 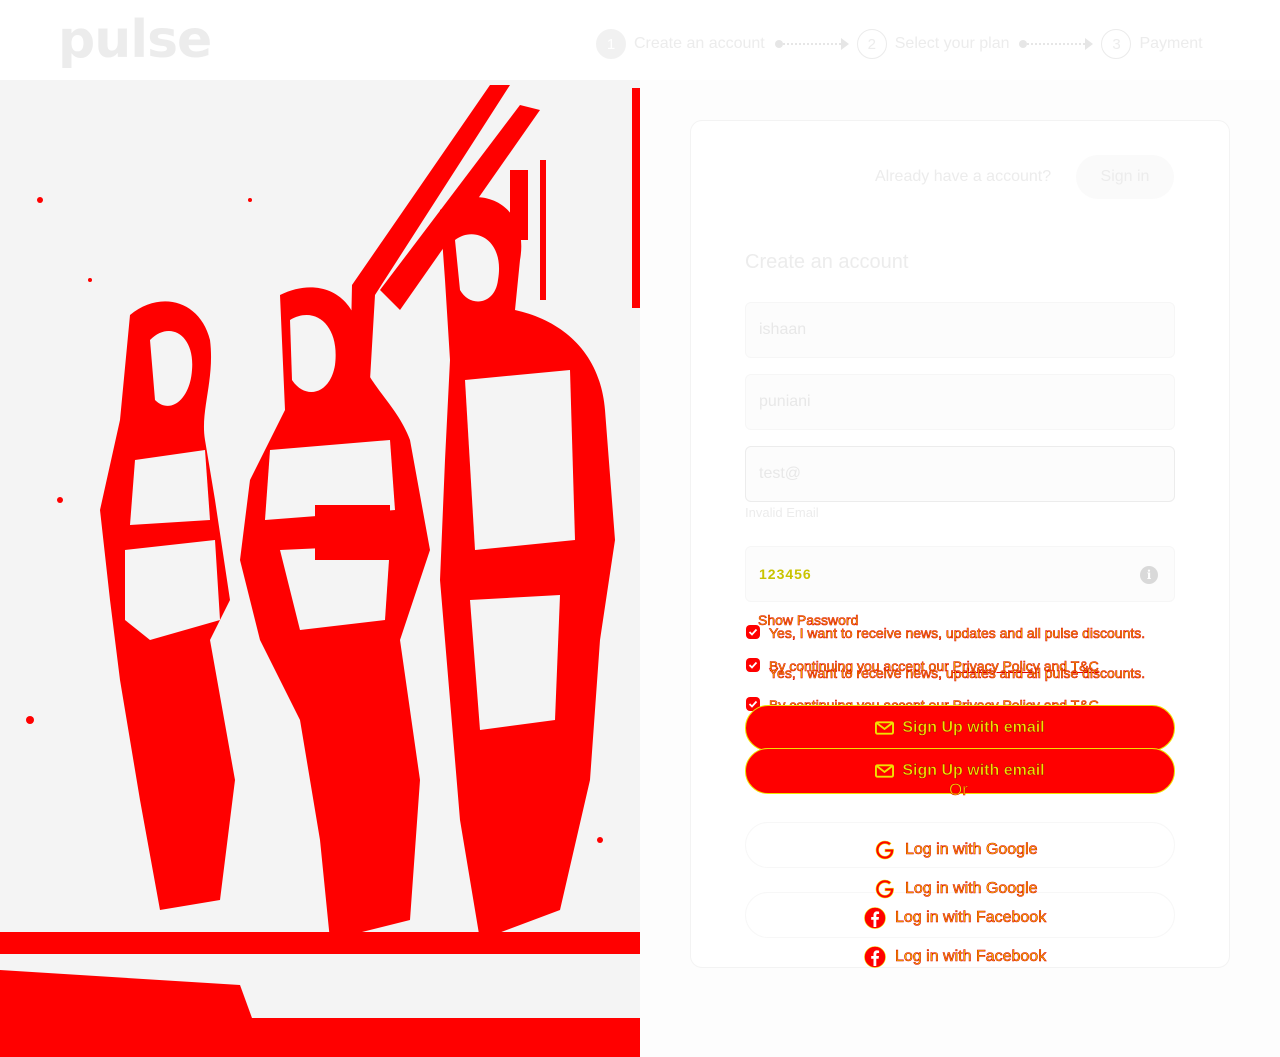 What do you see at coordinates (960, 474) in the screenshot?
I see `email-input: test@` at bounding box center [960, 474].